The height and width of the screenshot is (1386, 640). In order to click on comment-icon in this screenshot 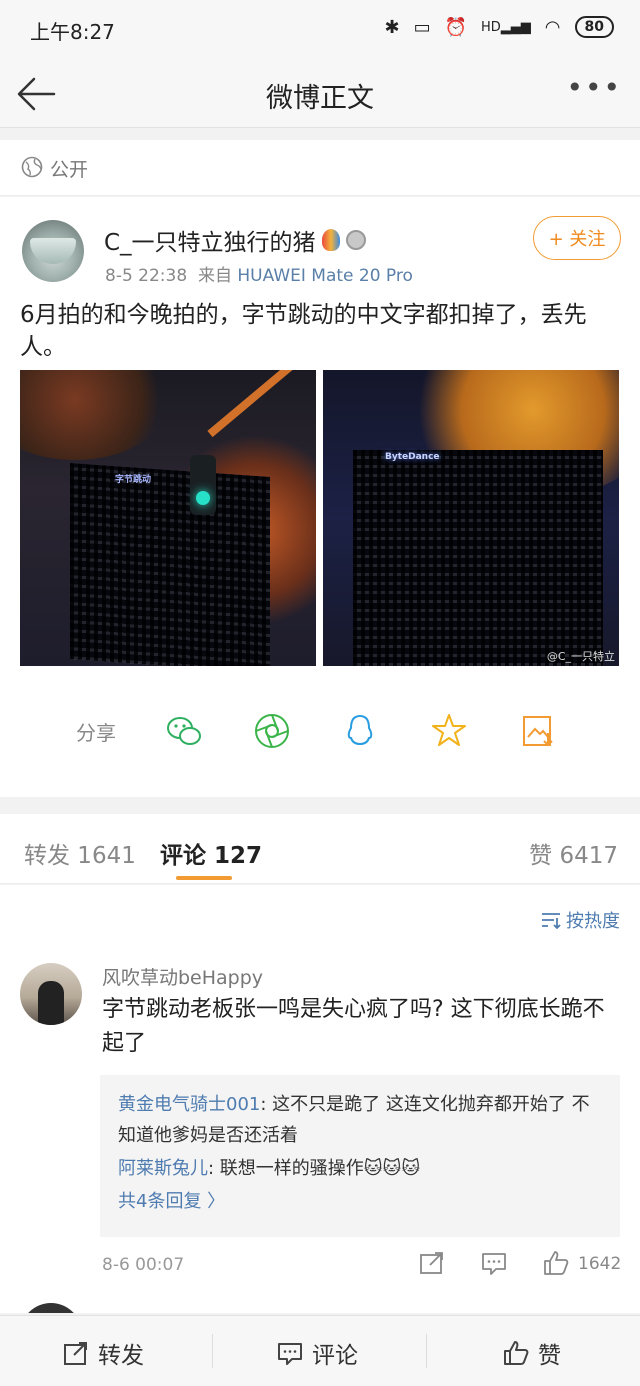, I will do `click(290, 1354)`.